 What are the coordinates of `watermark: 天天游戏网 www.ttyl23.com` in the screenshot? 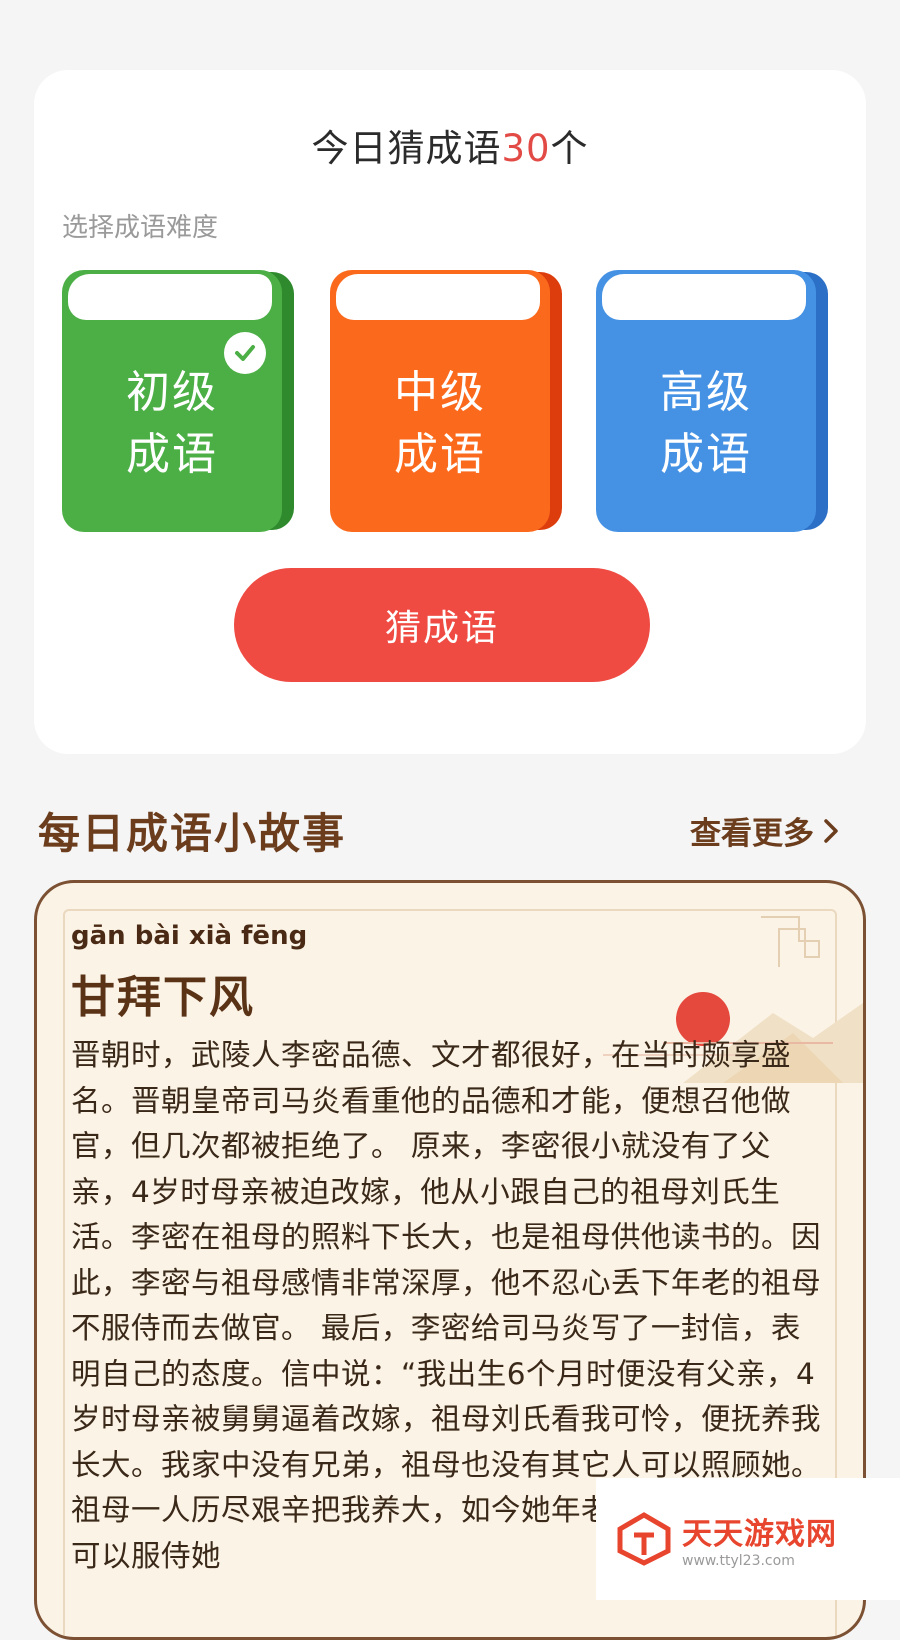 It's located at (748, 1539).